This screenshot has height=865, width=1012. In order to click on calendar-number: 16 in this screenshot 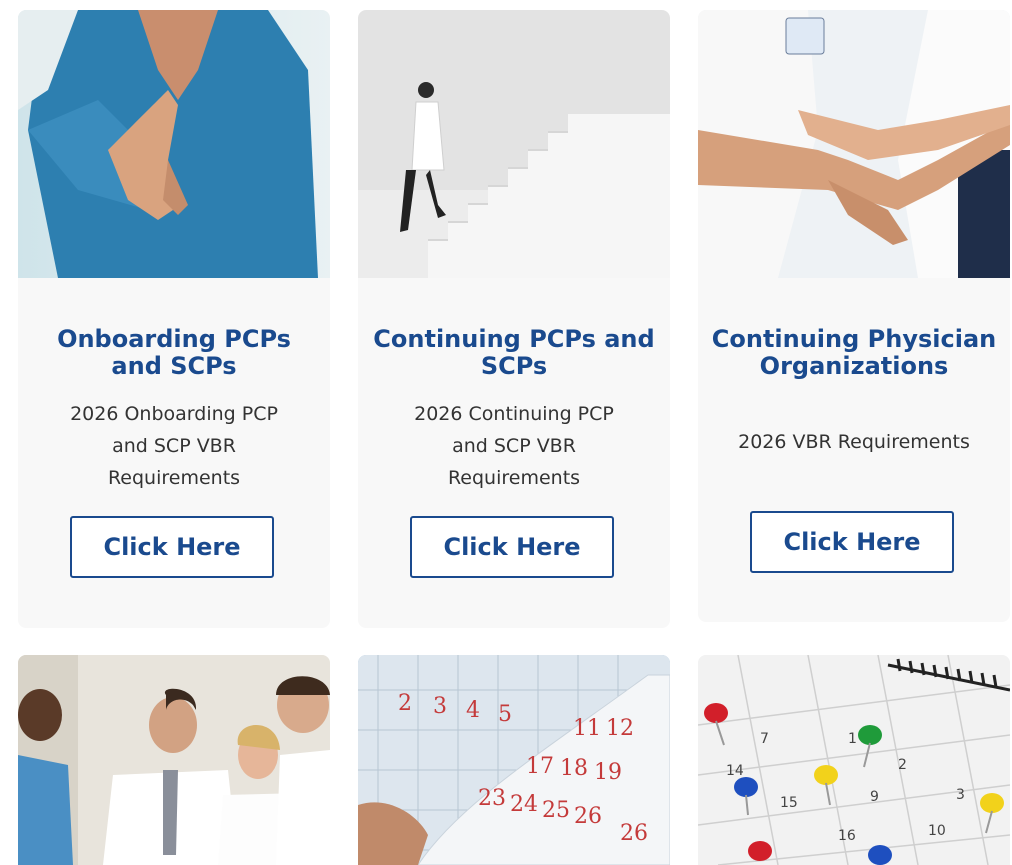, I will do `click(847, 836)`.